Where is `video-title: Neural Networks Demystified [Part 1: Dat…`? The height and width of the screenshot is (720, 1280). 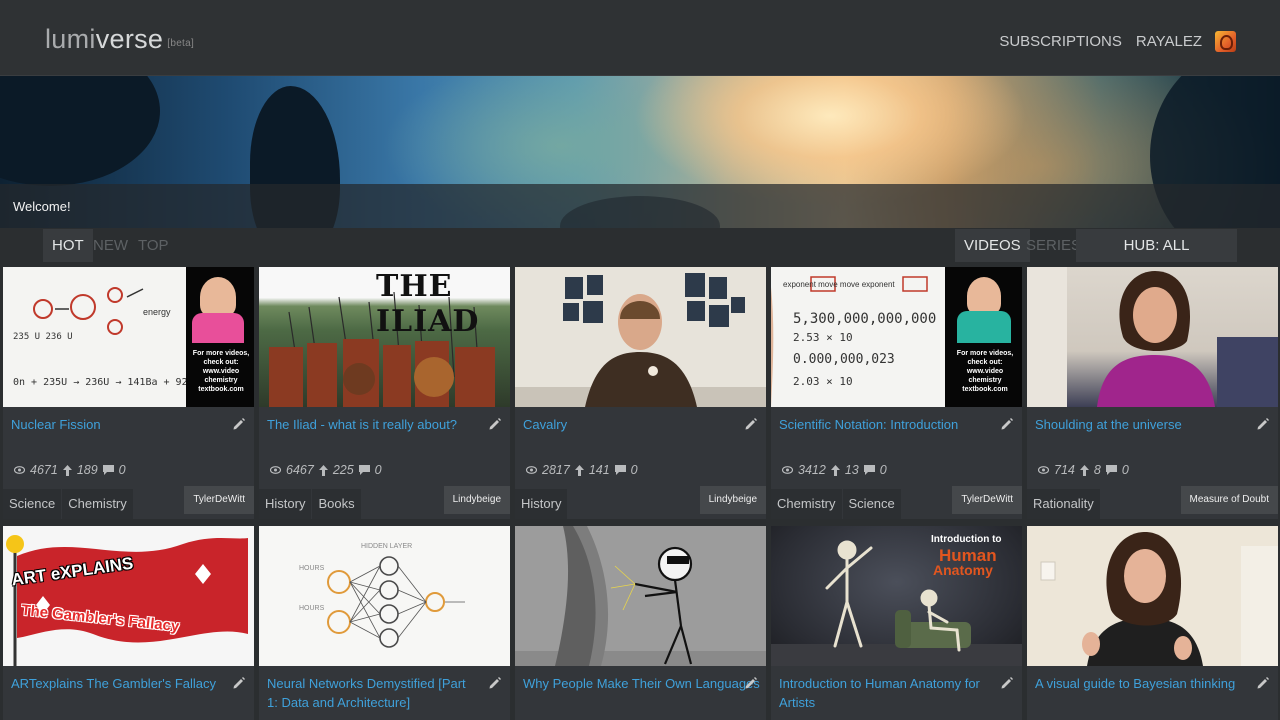 video-title: Neural Networks Demystified [Part 1: Dat… is located at coordinates (373, 693).